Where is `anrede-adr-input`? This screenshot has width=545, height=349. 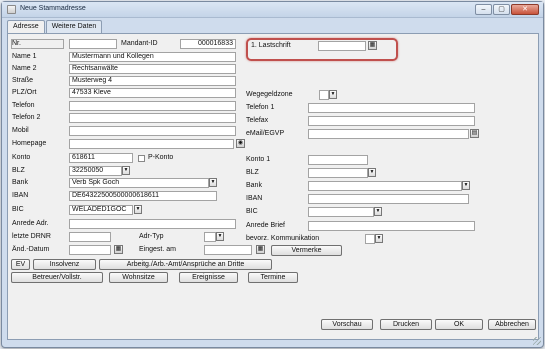 anrede-adr-input is located at coordinates (152, 224).